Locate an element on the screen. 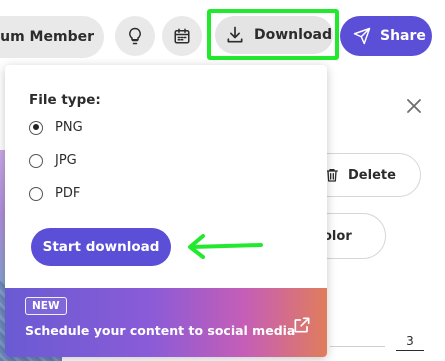 This screenshot has height=361, width=445. color-label: olor is located at coordinates (337, 236).